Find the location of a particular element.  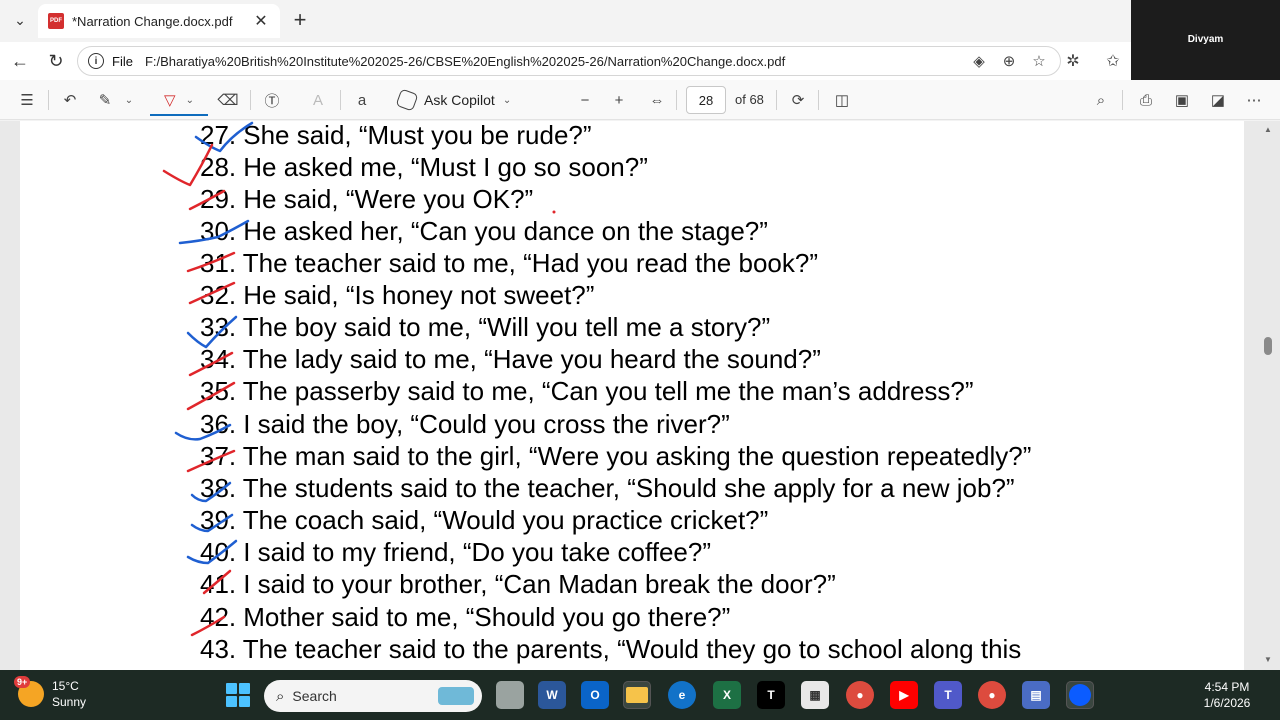

scroll-down-arrow-icon: ▼ is located at coordinates (1268, 660).